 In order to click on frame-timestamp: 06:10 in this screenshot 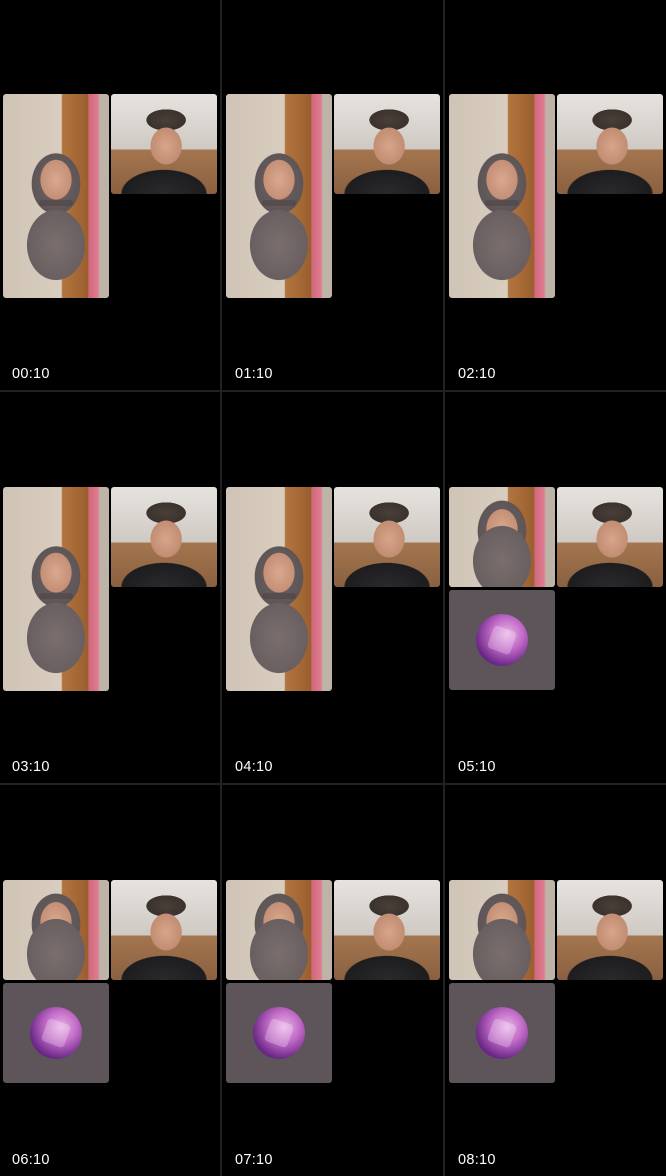, I will do `click(31, 1160)`.